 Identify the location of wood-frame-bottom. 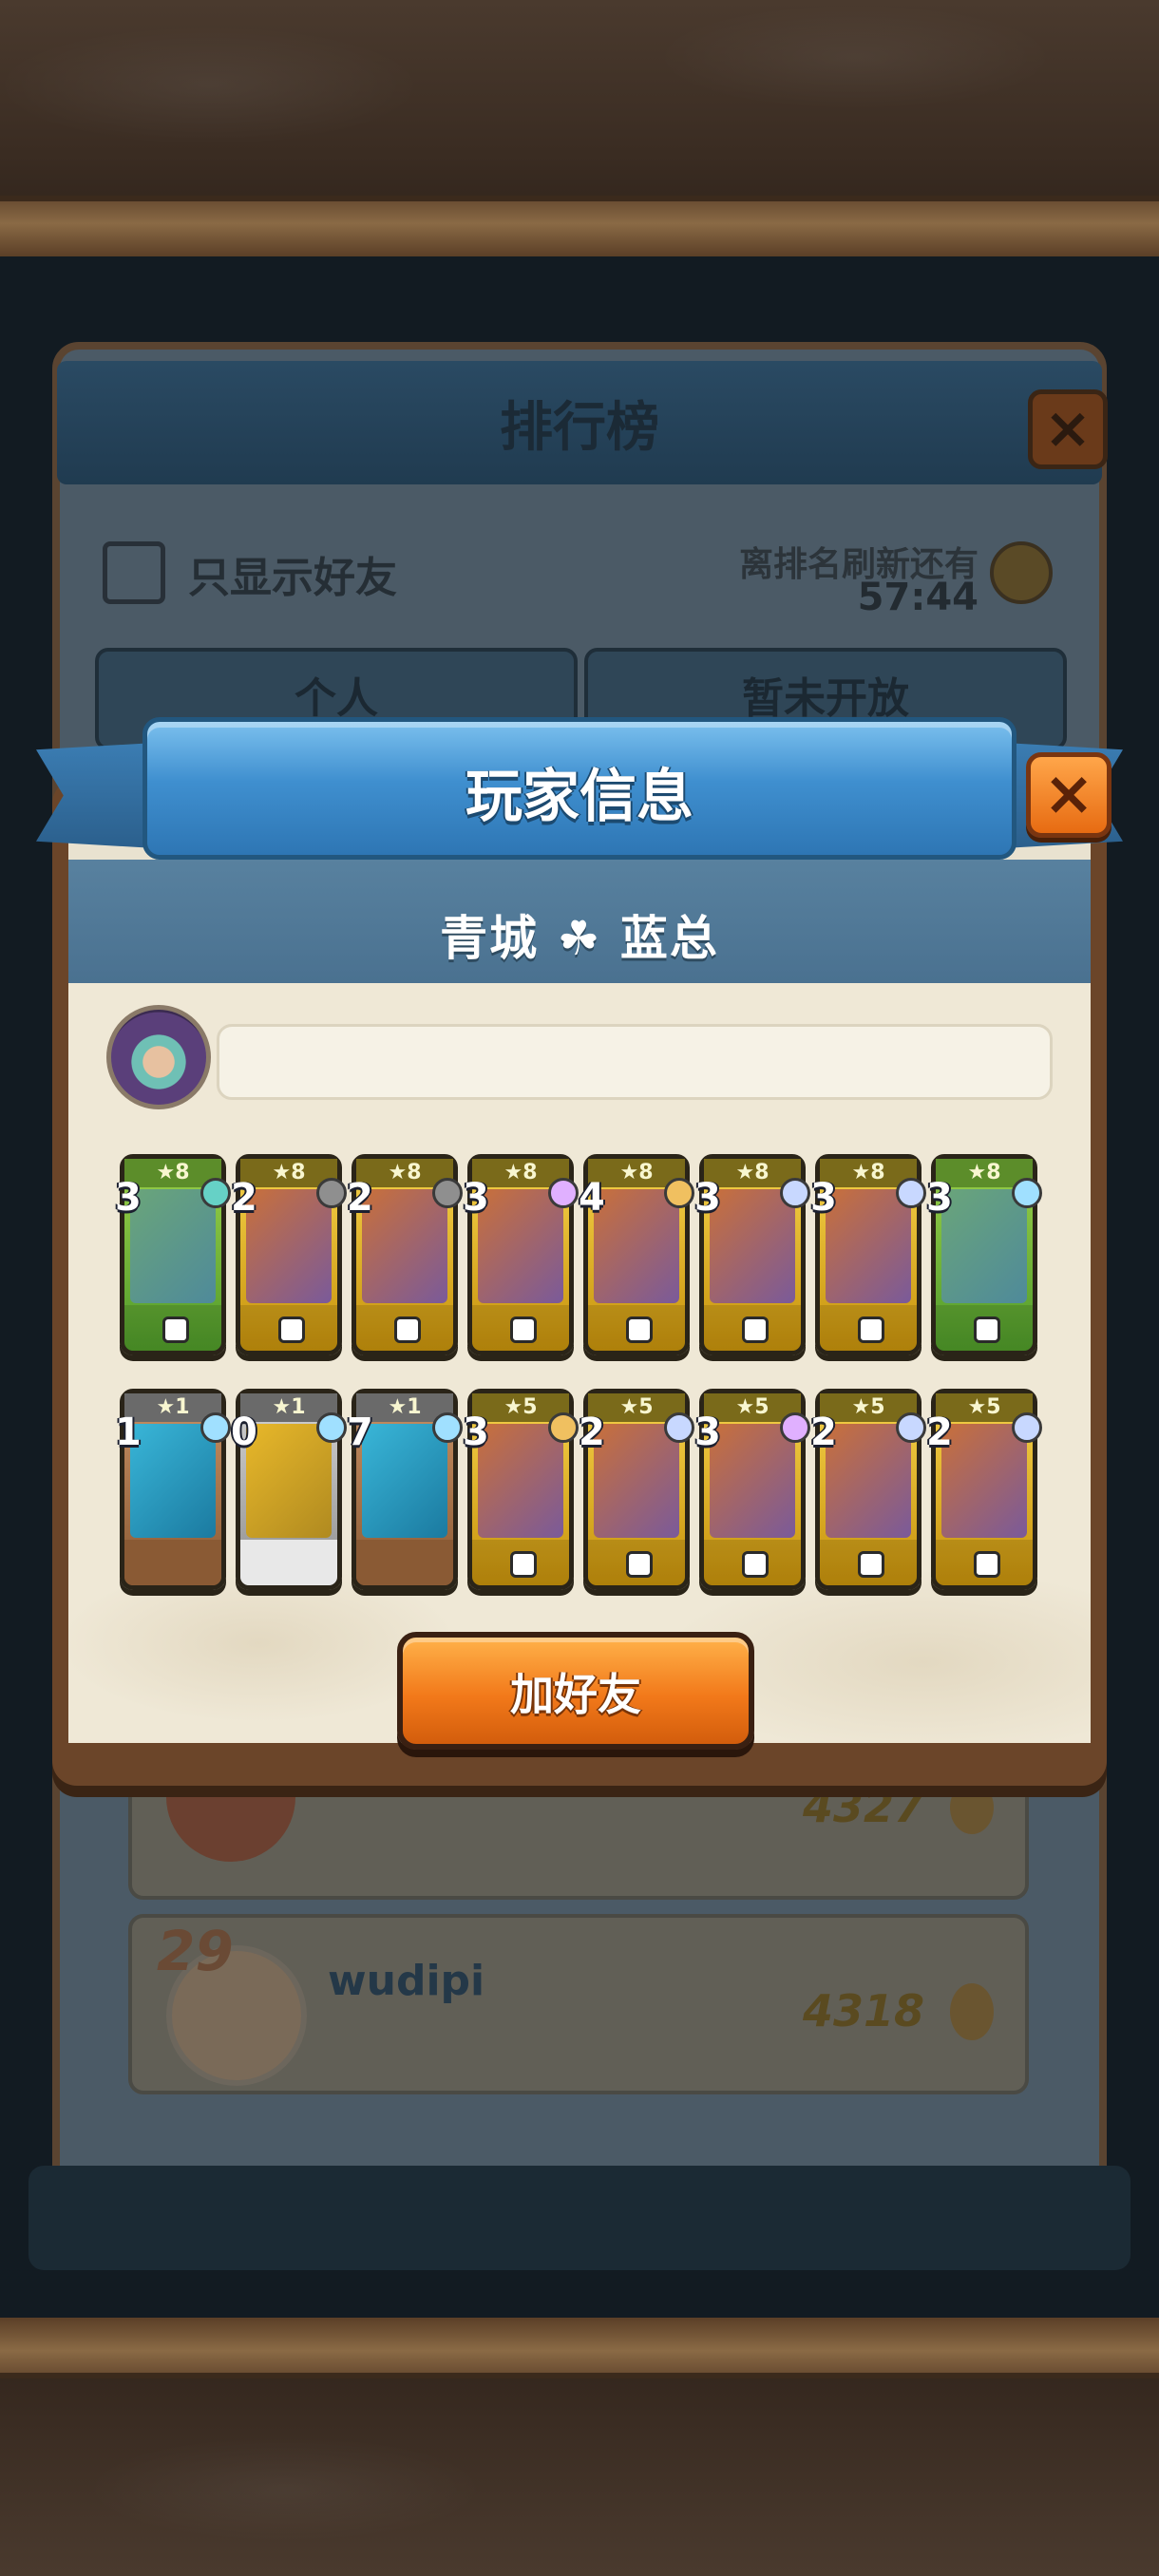
(579, 2447).